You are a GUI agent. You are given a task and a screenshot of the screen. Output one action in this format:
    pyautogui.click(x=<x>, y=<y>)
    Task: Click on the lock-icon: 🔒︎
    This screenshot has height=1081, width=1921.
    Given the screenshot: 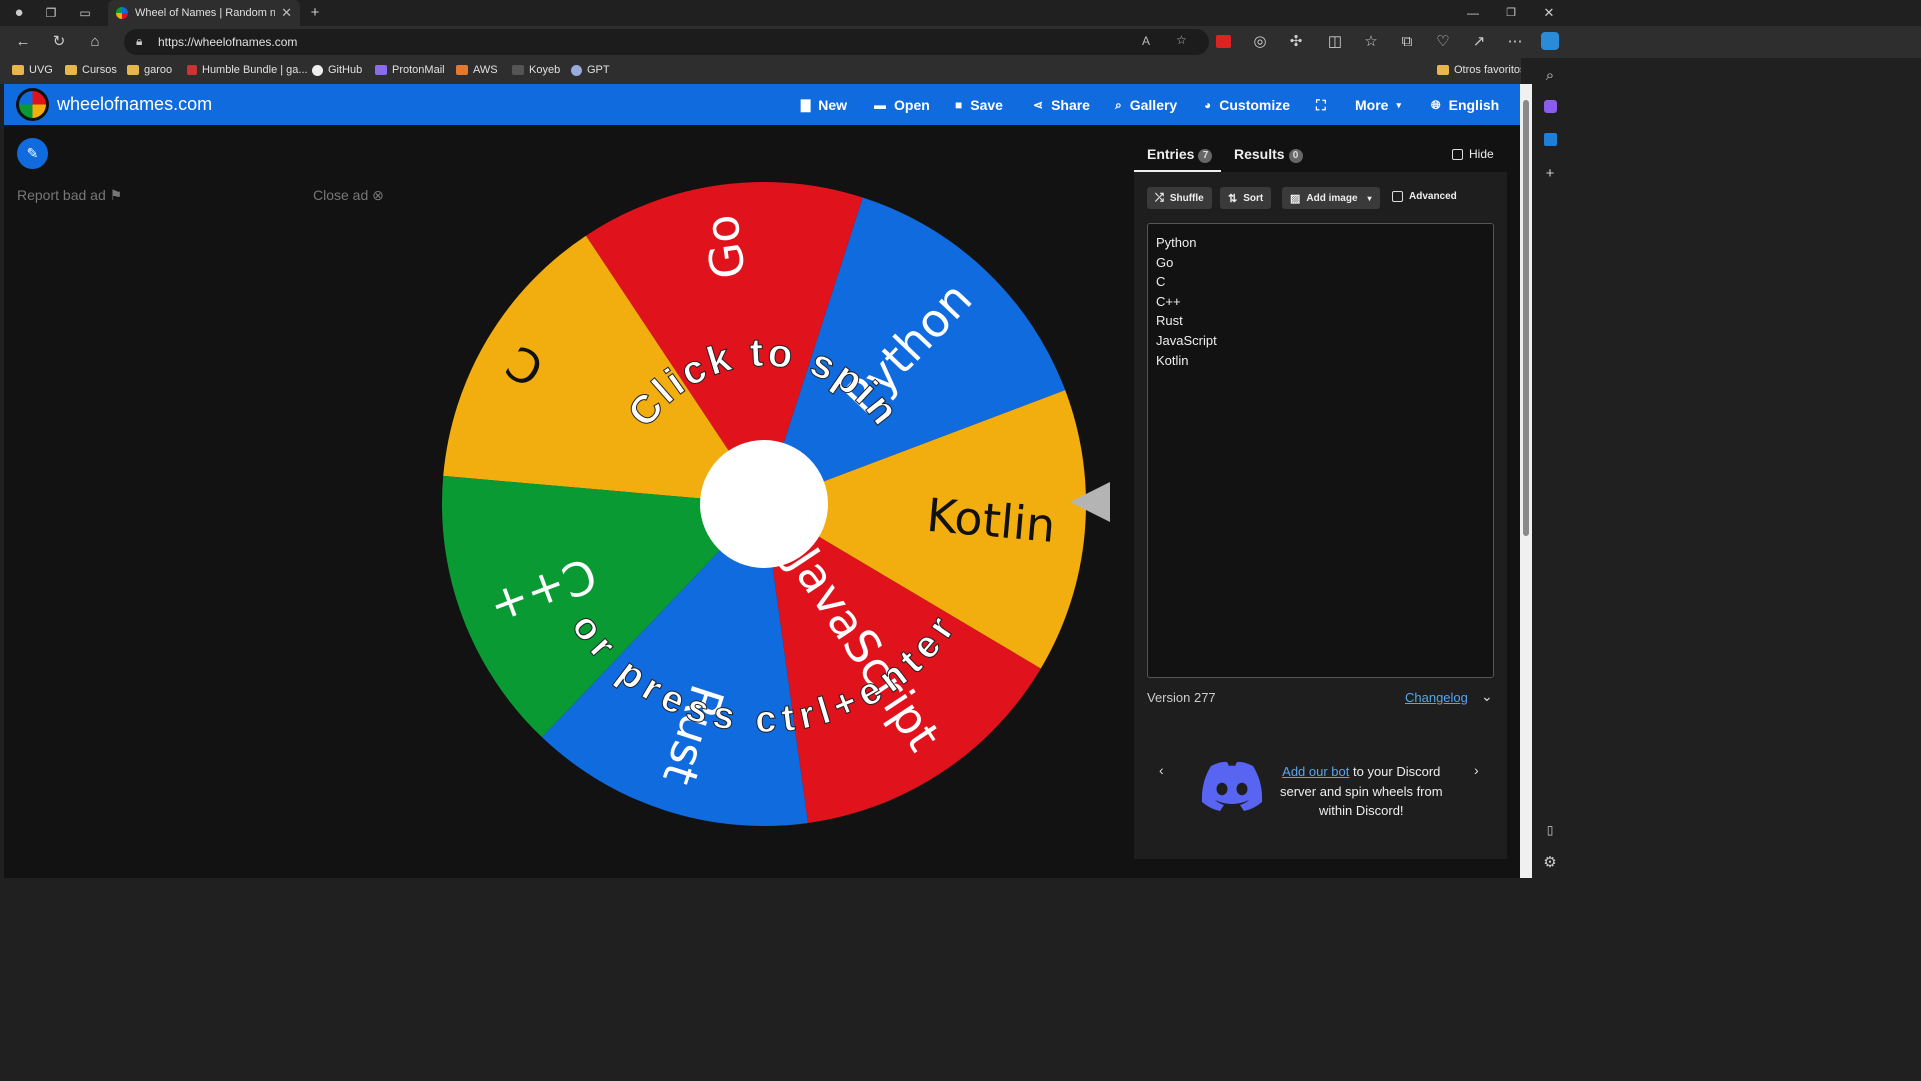 What is the action you would take?
    pyautogui.click(x=139, y=41)
    